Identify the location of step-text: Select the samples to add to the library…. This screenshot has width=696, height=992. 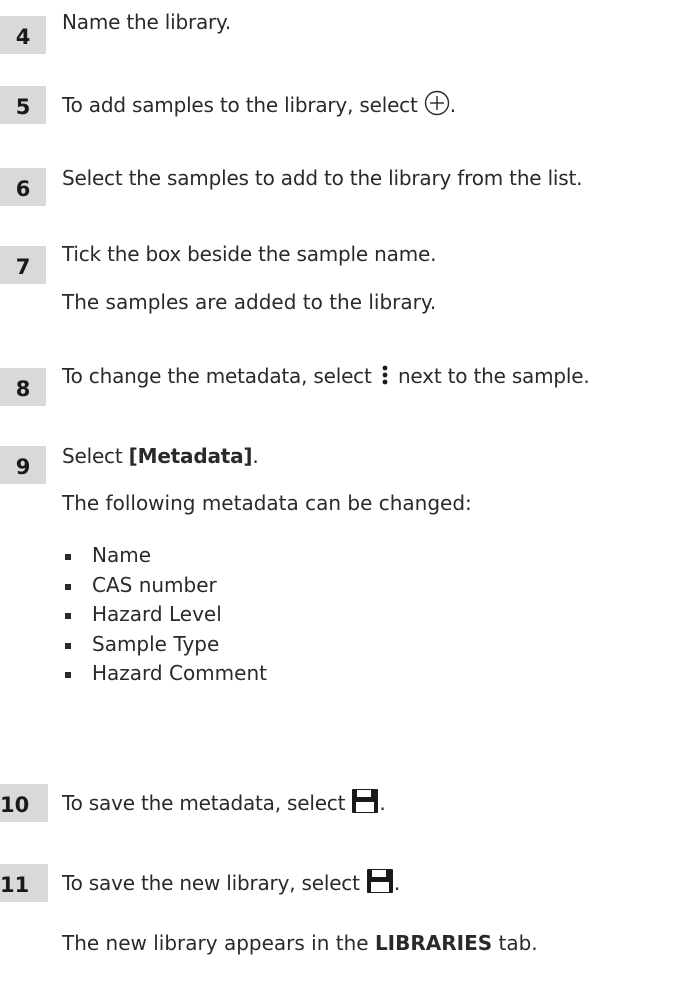
(322, 178).